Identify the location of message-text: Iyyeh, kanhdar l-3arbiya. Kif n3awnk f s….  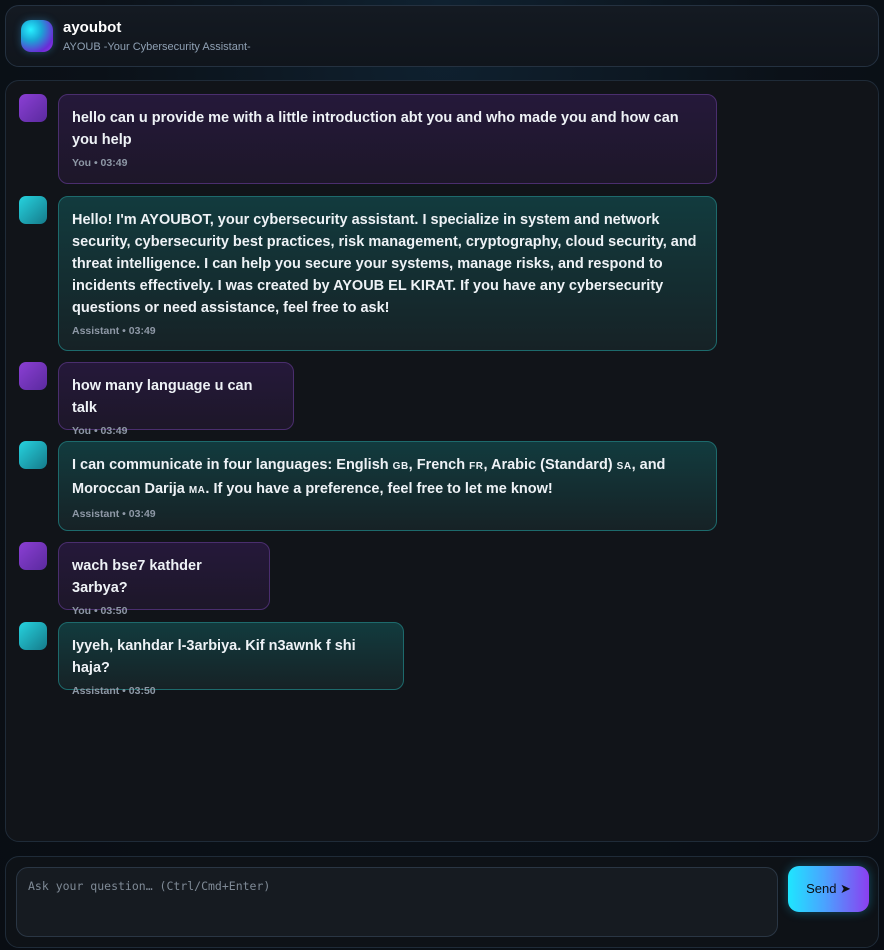
(214, 657).